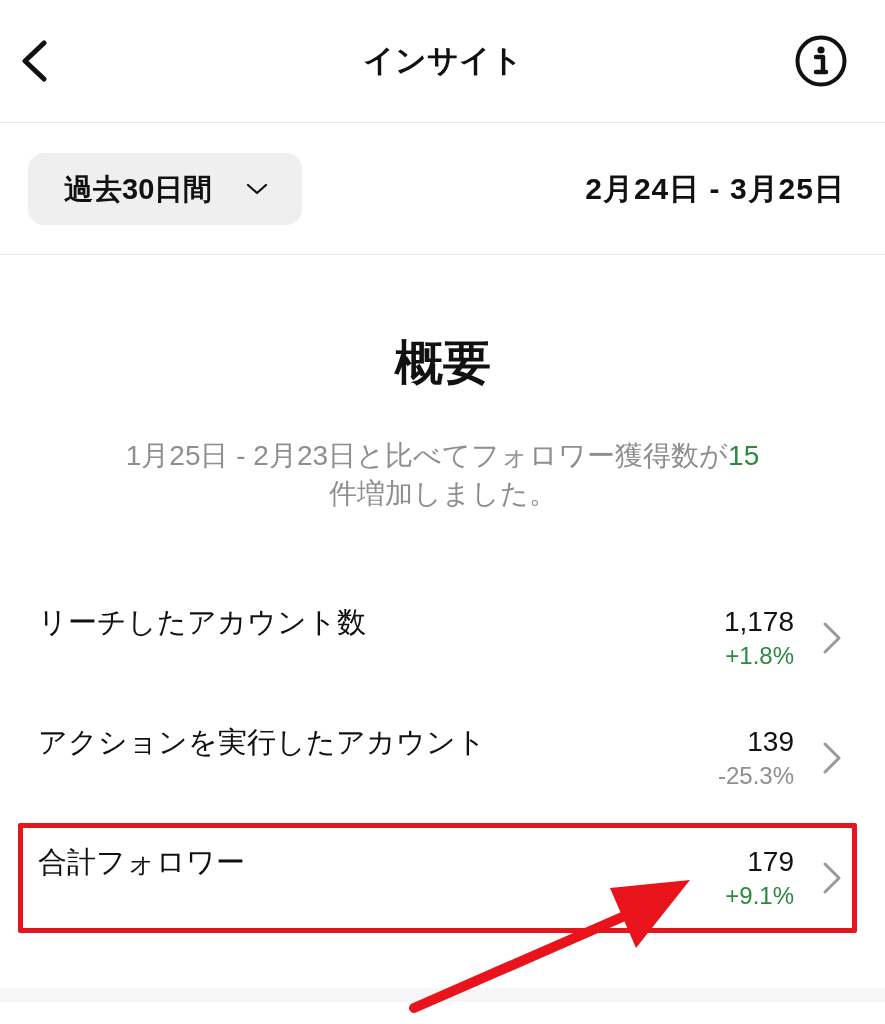  I want to click on chevron-down-icon, so click(257, 188).